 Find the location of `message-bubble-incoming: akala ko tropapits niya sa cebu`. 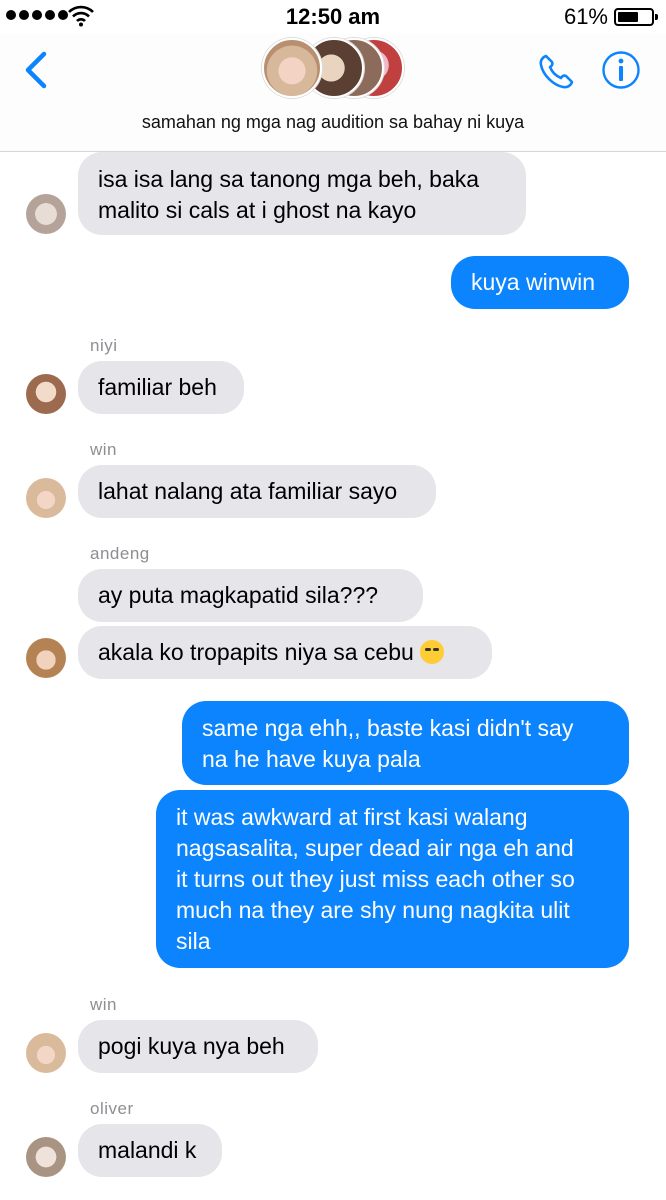

message-bubble-incoming: akala ko tropapits niya sa cebu is located at coordinates (285, 652).